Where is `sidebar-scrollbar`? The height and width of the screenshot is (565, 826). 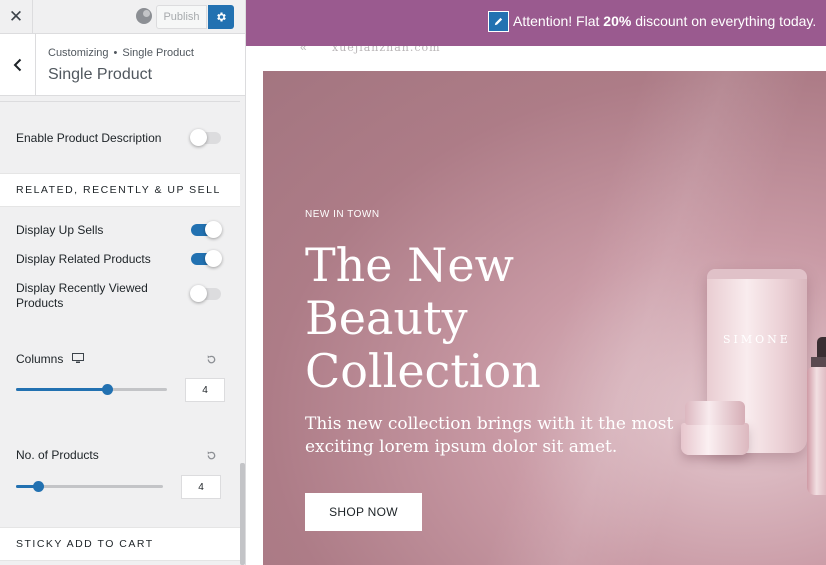
sidebar-scrollbar is located at coordinates (242, 514).